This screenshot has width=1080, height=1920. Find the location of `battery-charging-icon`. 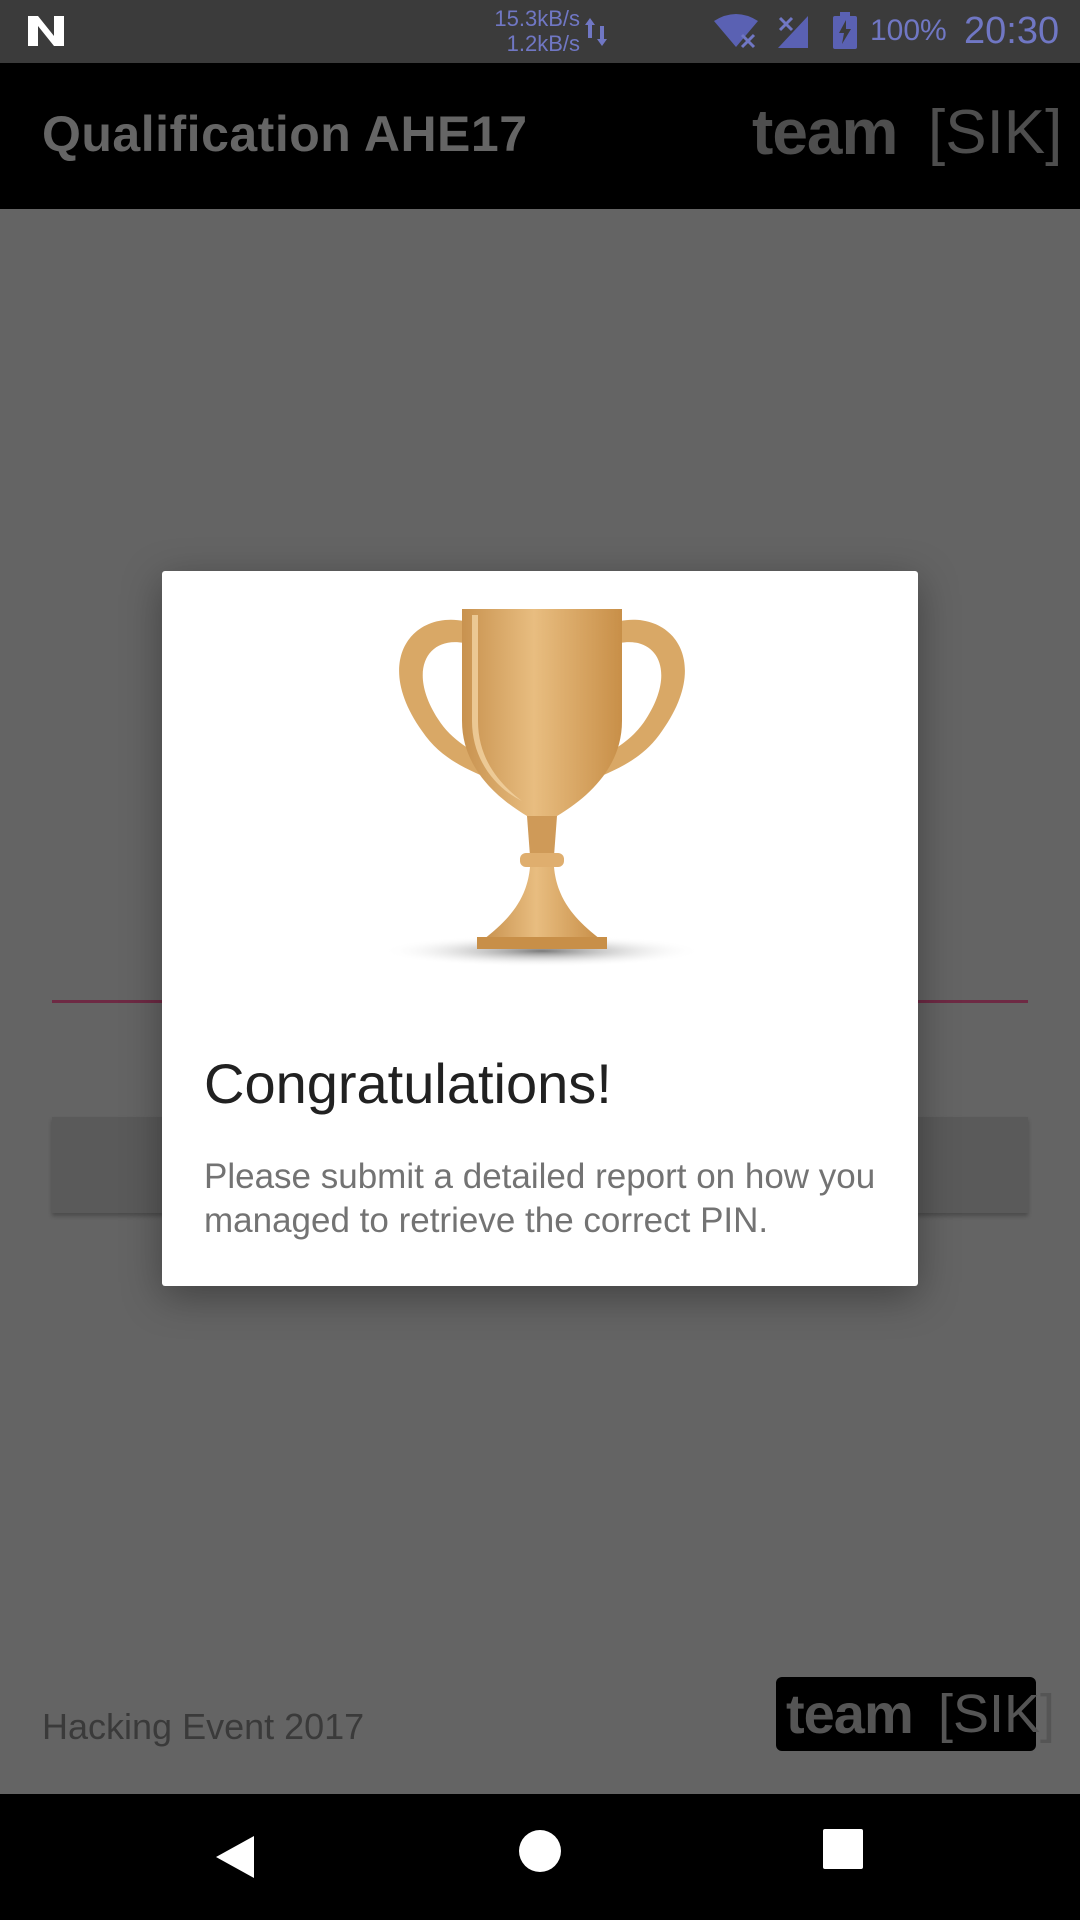

battery-charging-icon is located at coordinates (845, 30).